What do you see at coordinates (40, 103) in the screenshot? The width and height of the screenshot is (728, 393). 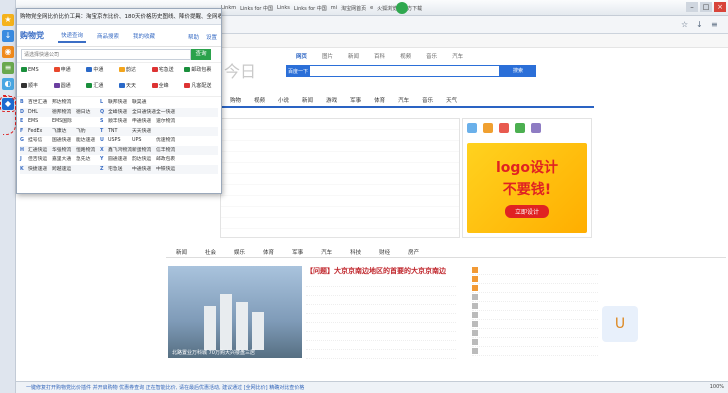 I see `courier-link: 百世汇通` at bounding box center [40, 103].